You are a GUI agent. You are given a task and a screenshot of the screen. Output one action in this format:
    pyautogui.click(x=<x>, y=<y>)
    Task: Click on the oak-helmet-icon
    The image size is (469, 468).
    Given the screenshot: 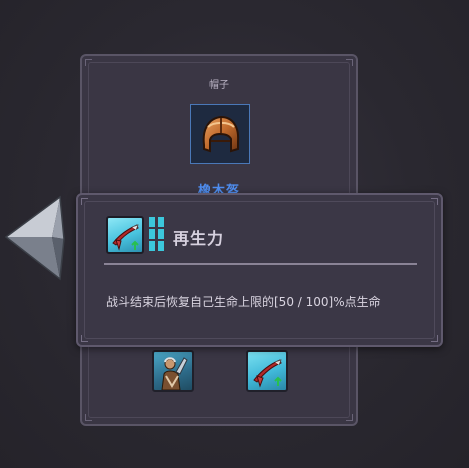 What is the action you would take?
    pyautogui.click(x=220, y=134)
    